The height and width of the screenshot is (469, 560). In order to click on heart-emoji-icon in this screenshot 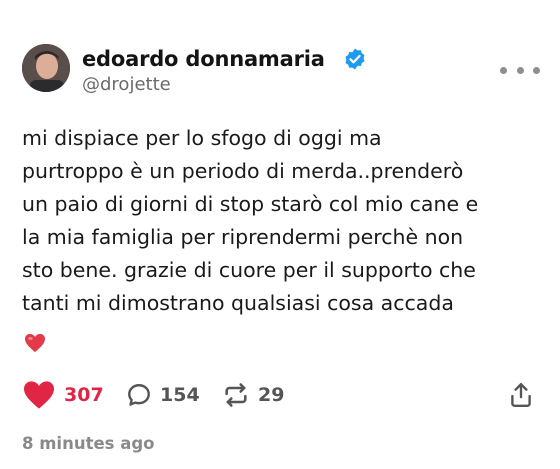, I will do `click(35, 343)`.